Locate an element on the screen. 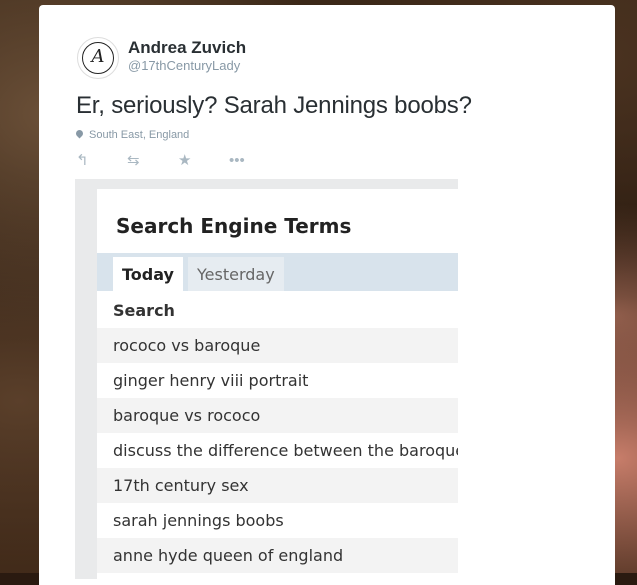  tab-bar: Today Yesterday is located at coordinates (277, 272).